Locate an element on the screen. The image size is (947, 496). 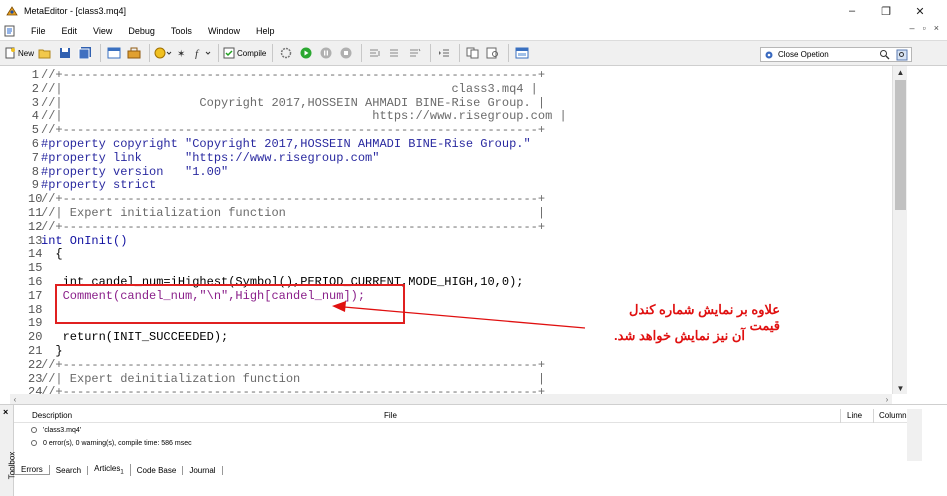
new-file-icon is located at coordinates (10, 53).